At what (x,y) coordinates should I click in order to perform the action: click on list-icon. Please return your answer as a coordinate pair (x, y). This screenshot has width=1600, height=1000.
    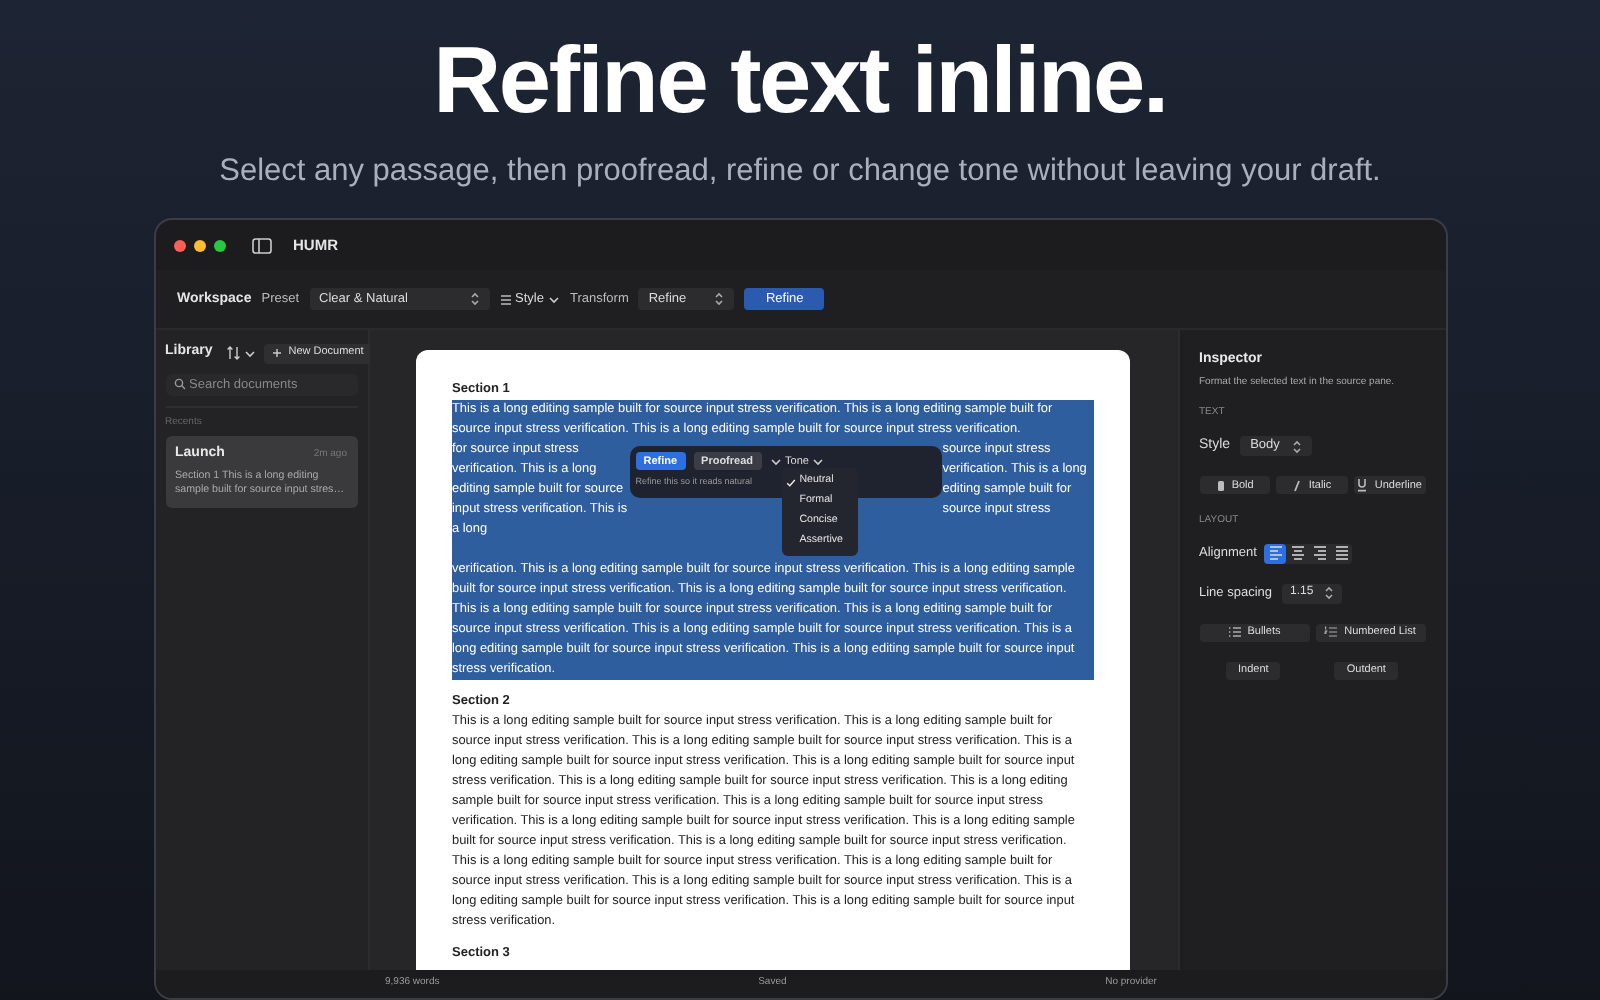
    Looking at the image, I should click on (1234, 632).